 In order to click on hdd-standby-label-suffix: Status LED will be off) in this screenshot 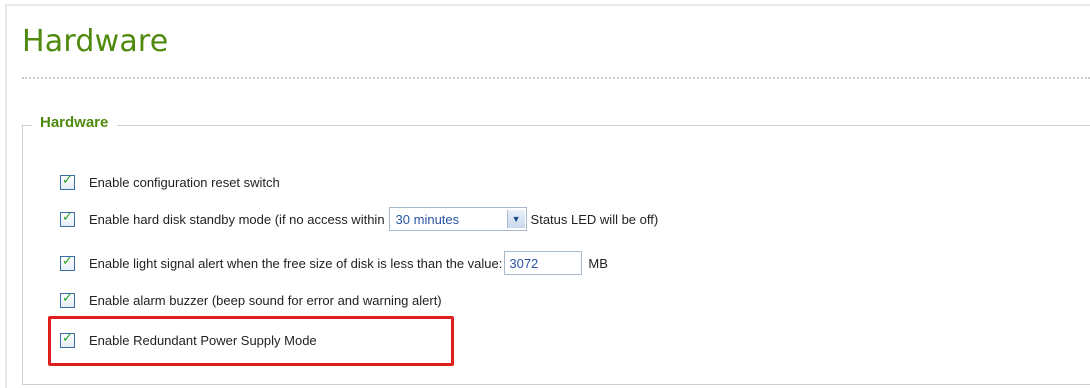, I will do `click(594, 219)`.